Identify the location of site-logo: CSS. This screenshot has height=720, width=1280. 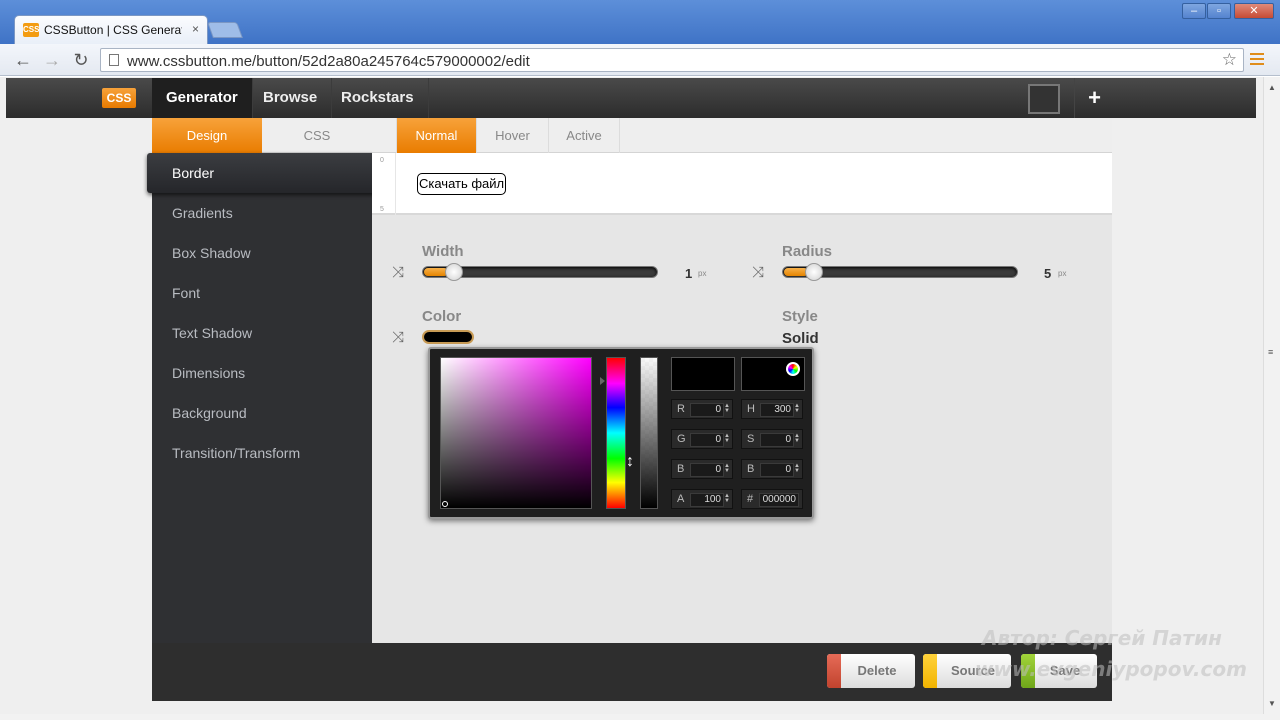
(119, 98).